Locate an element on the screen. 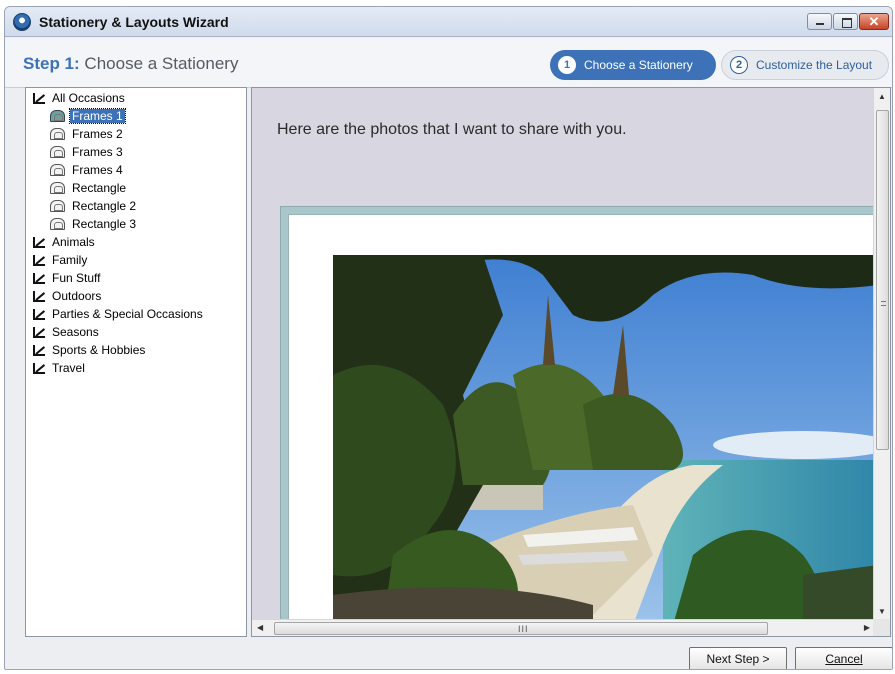 The height and width of the screenshot is (674, 895). tree-item-travel: Travel is located at coordinates (59, 368).